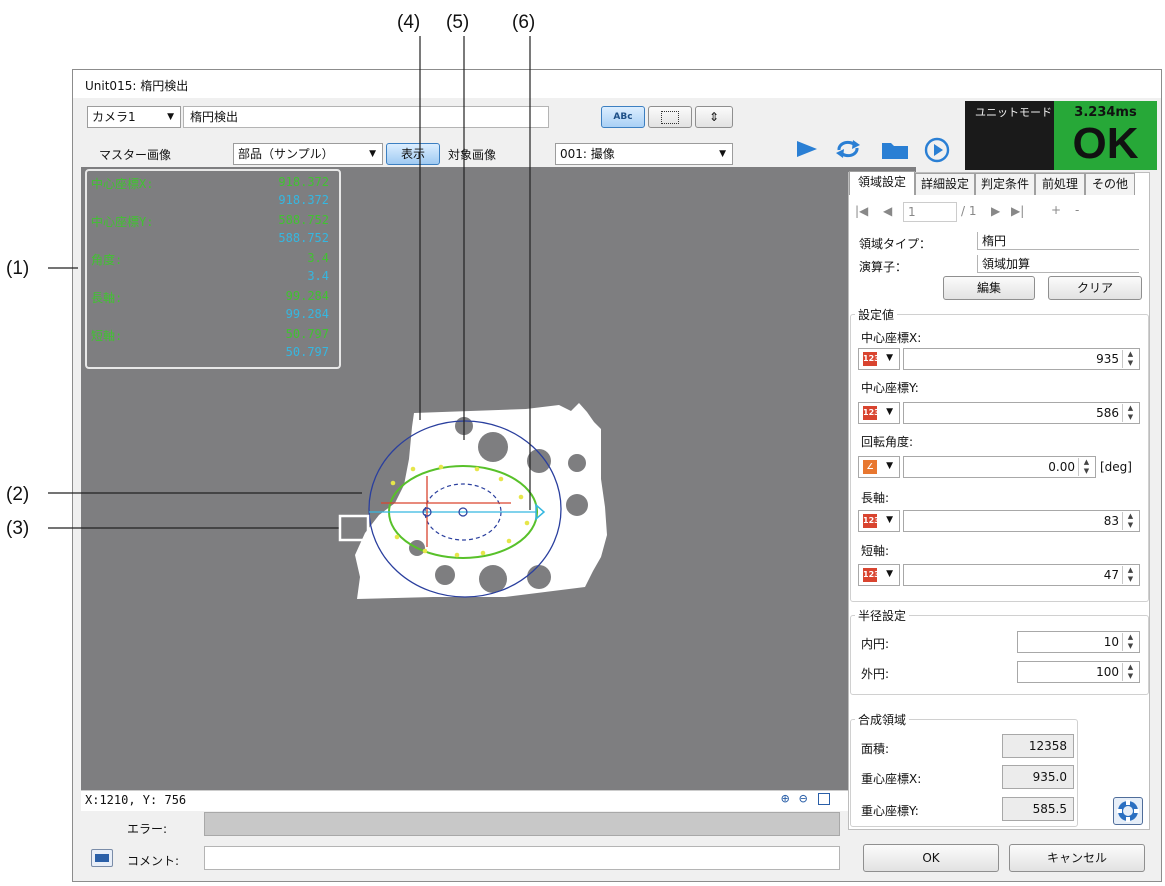 The width and height of the screenshot is (1165, 886). Describe the element at coordinates (882, 615) in the screenshot. I see `radius-group-title: 半径設定` at that location.